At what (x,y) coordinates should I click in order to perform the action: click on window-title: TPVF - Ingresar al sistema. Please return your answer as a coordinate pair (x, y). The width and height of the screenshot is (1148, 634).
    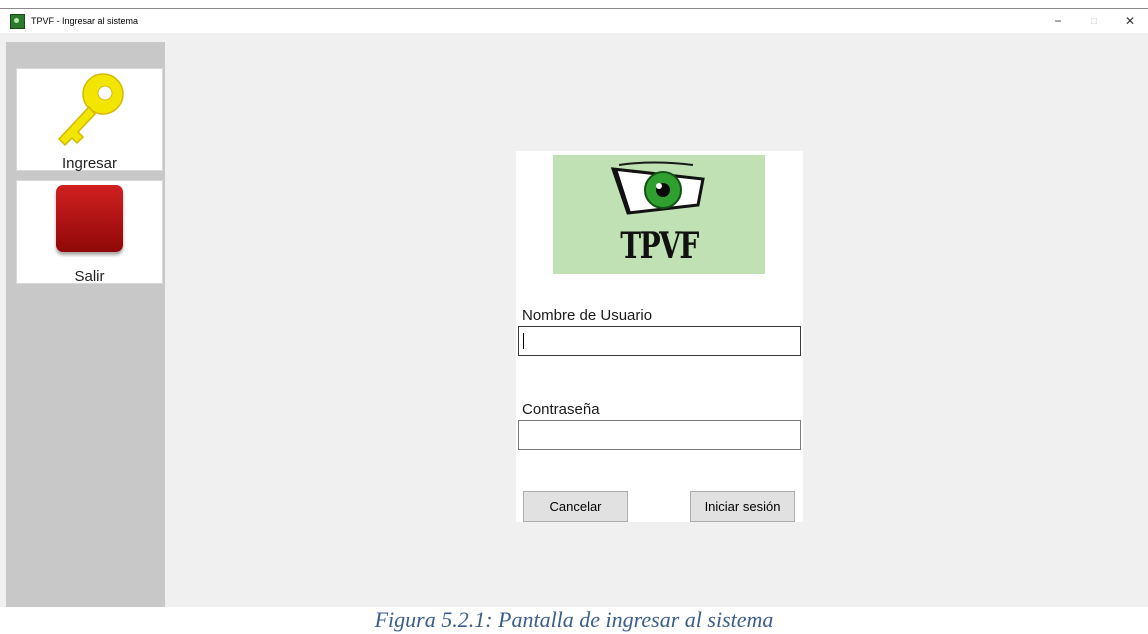
    Looking at the image, I should click on (85, 21).